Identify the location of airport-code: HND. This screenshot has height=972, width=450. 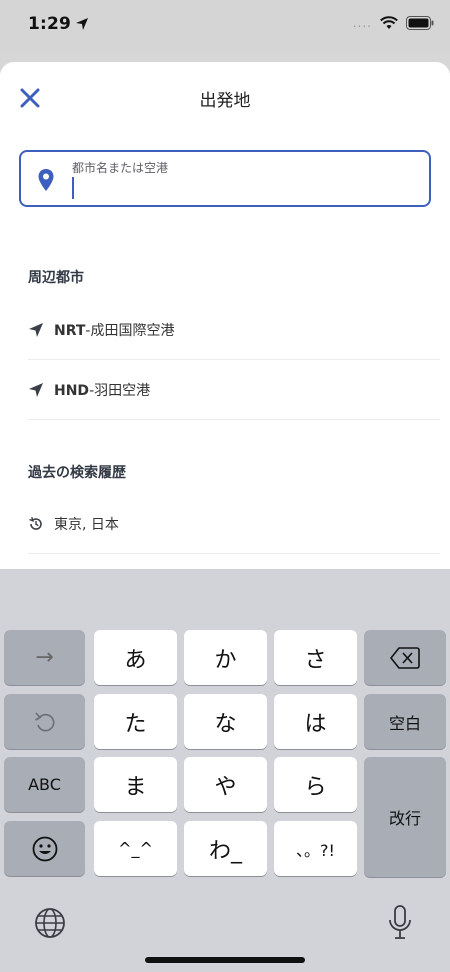
(72, 390).